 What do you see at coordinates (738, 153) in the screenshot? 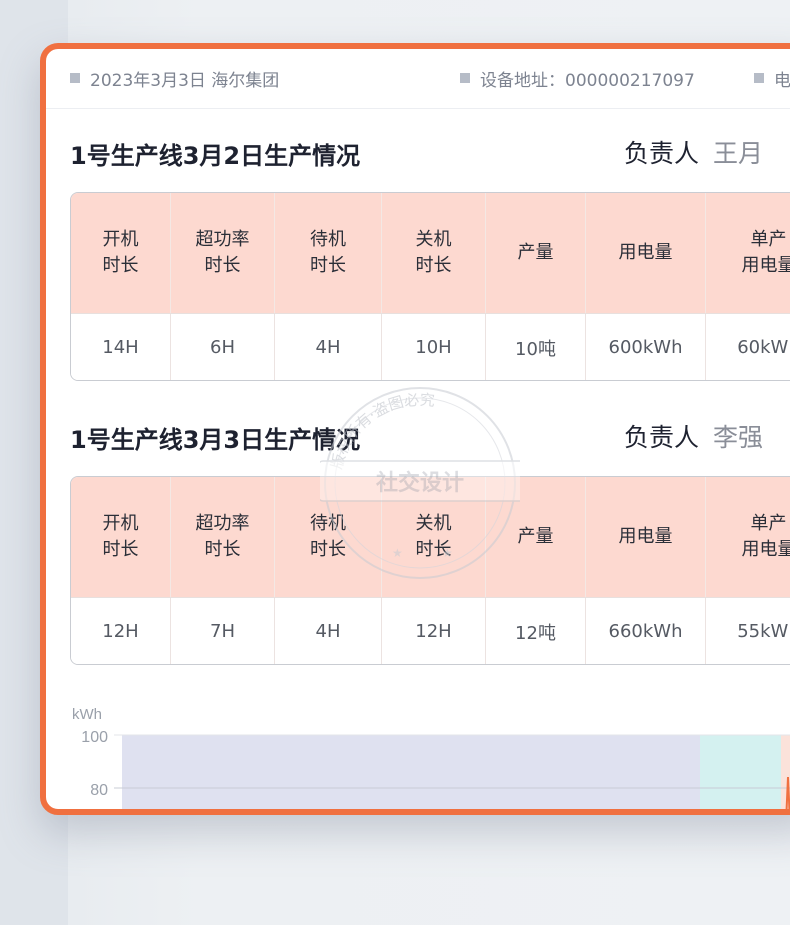
I see `owner-name: 王月` at bounding box center [738, 153].